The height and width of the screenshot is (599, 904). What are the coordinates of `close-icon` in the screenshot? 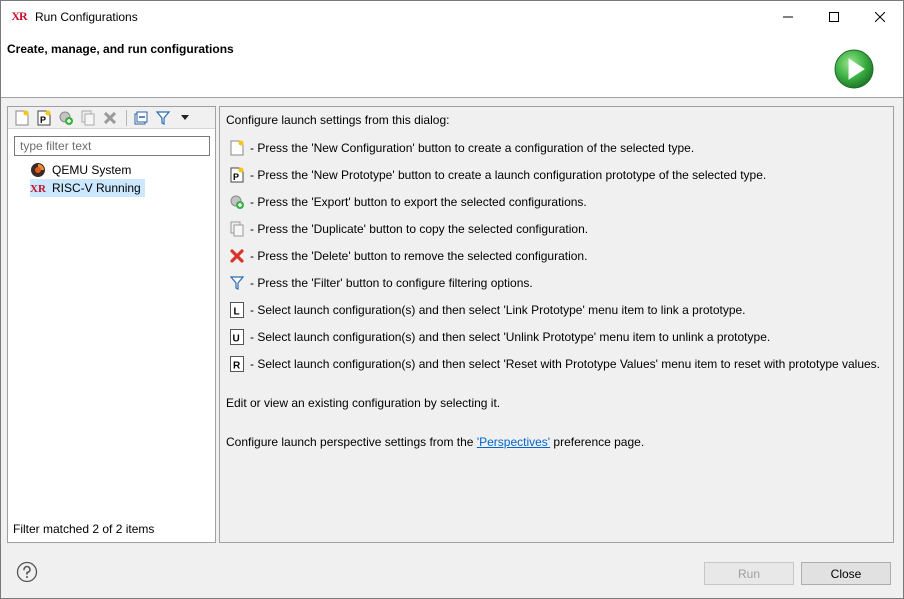 It's located at (880, 16).